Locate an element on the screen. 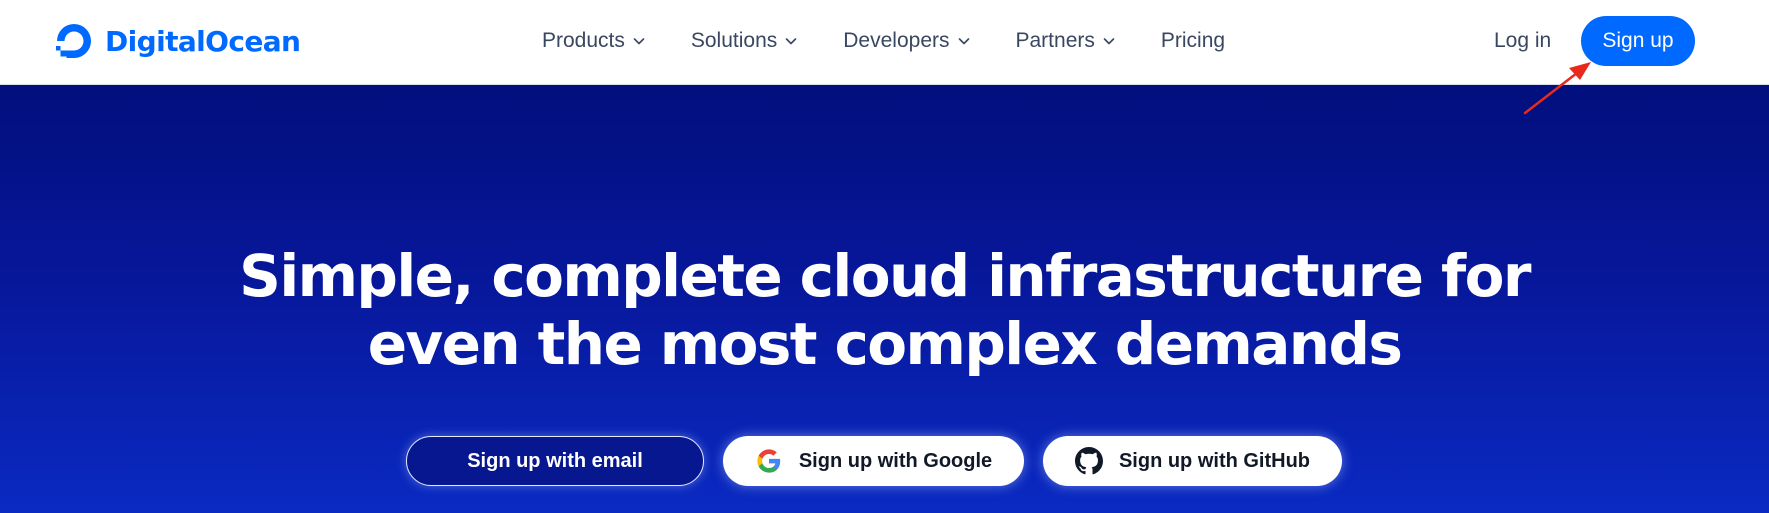  nav-item-label: Partners is located at coordinates (1055, 40).